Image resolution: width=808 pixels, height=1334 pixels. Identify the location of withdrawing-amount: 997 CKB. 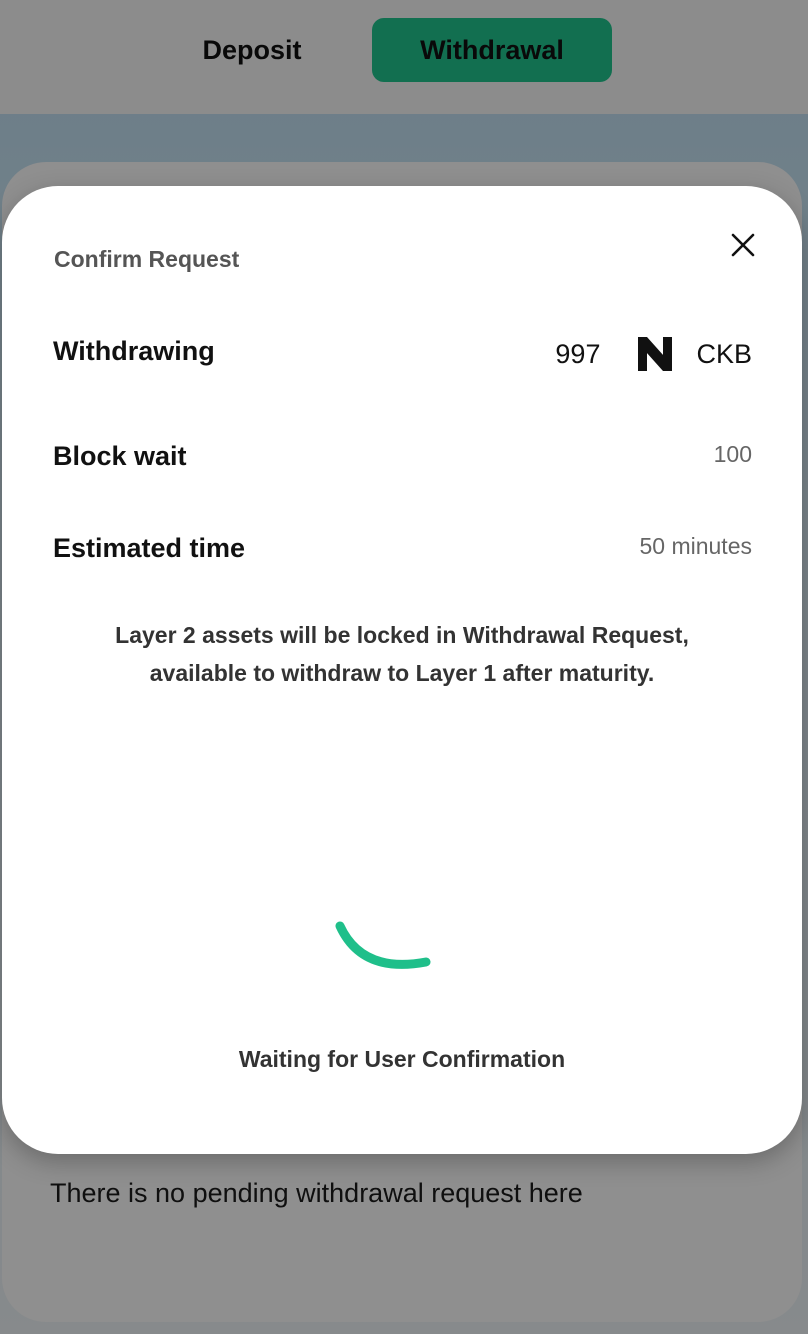
(653, 354).